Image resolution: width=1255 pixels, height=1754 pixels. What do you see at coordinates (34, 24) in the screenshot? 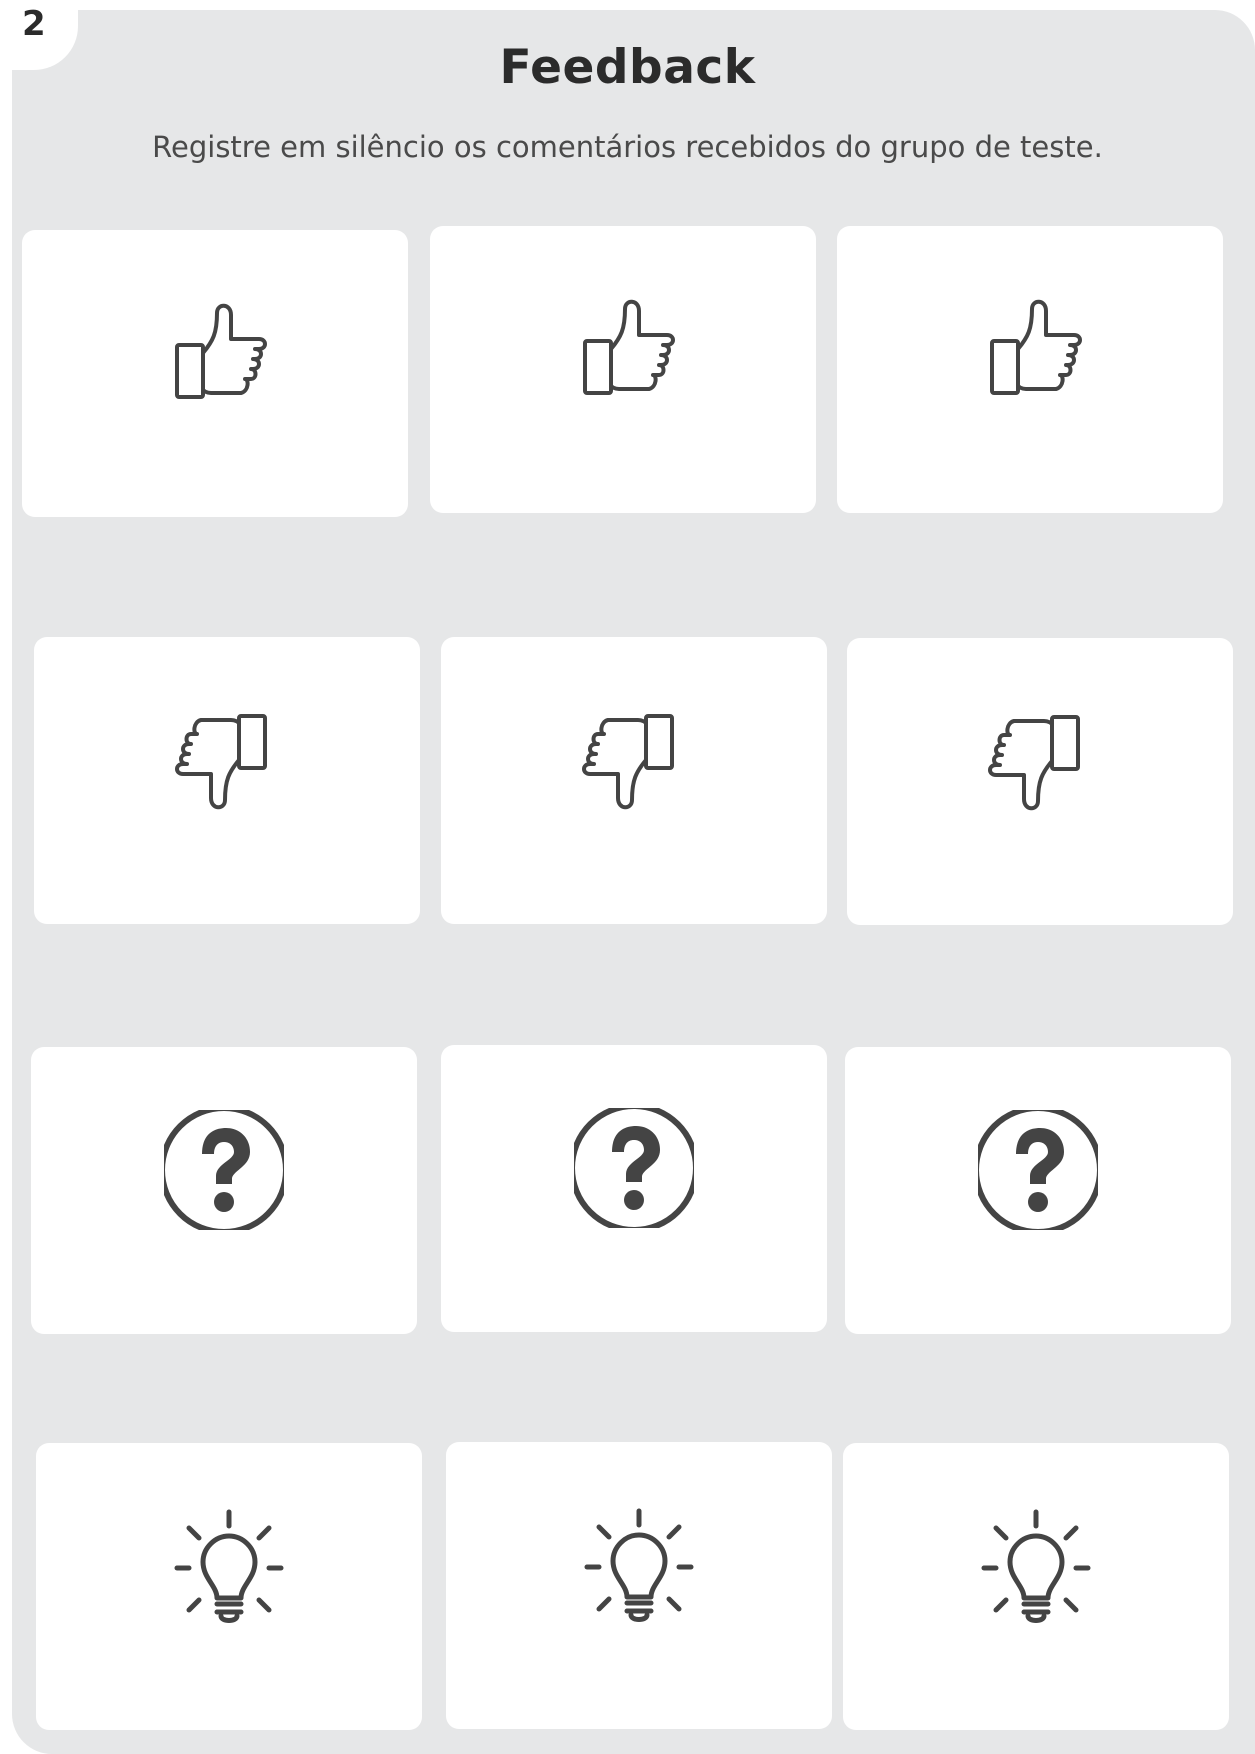
I see `step-number: 2` at bounding box center [34, 24].